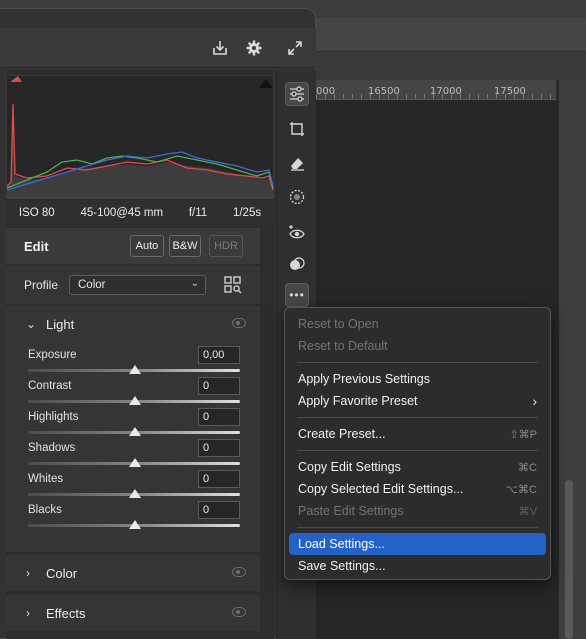 This screenshot has width=586, height=639. I want to click on profile-label: Profile, so click(41, 285).